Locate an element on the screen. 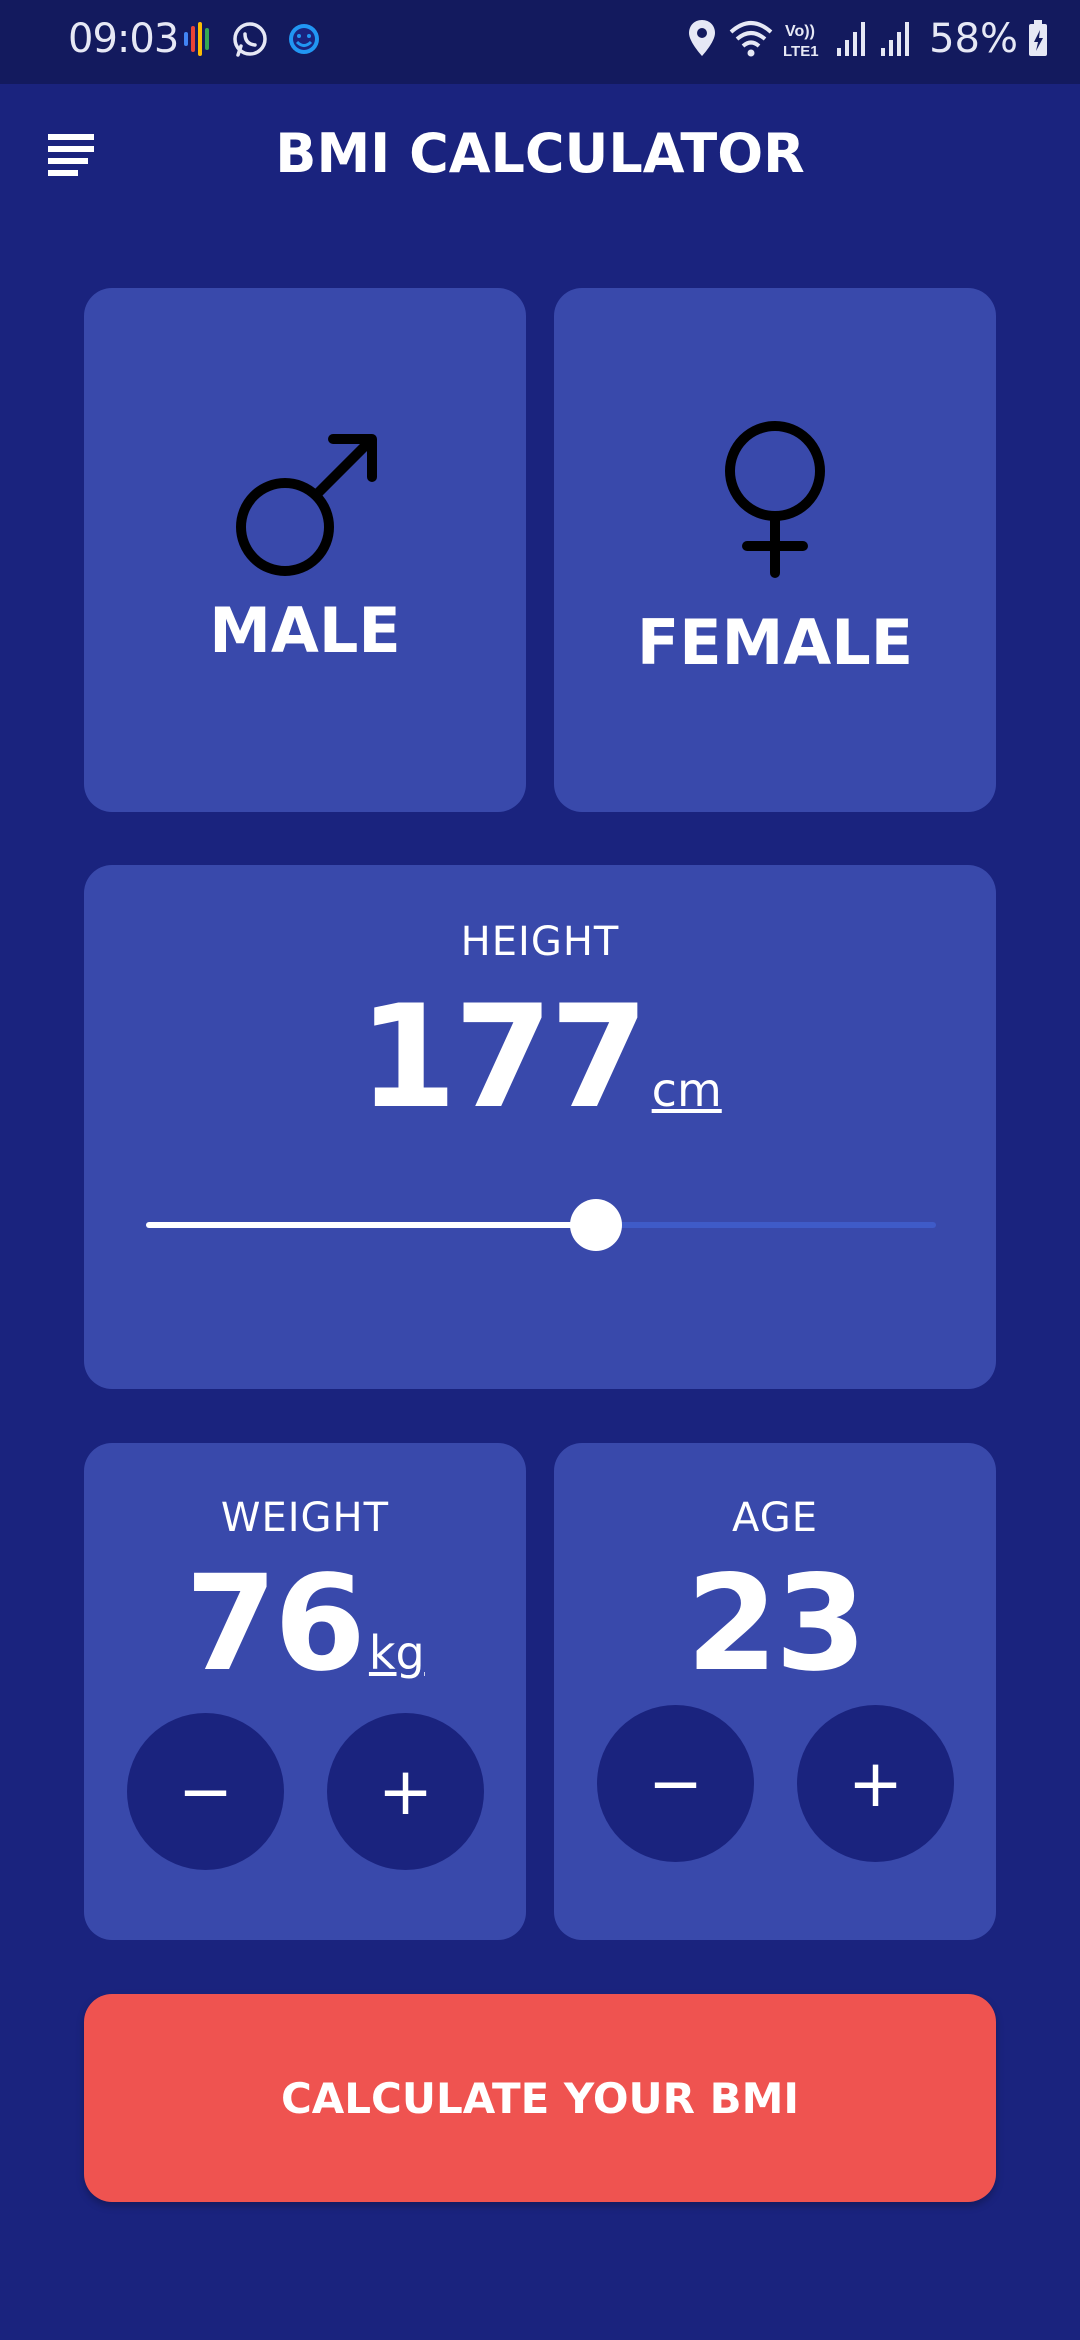 The width and height of the screenshot is (1080, 2340). height-display: 177 cm is located at coordinates (540, 1057).